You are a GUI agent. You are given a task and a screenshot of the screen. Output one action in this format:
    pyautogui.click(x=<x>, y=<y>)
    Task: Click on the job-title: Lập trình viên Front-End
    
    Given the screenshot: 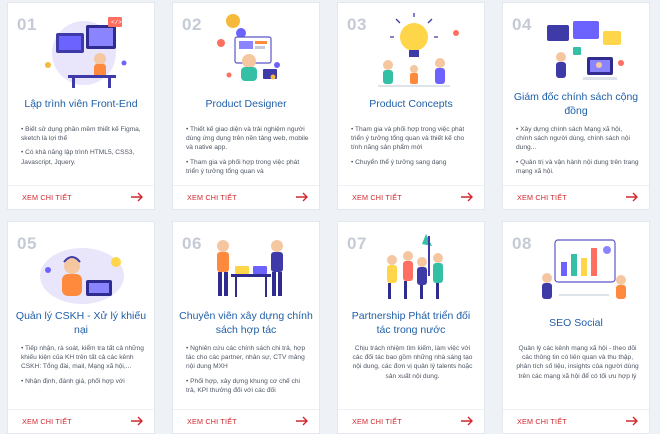 What is the action you would take?
    pyautogui.click(x=81, y=104)
    